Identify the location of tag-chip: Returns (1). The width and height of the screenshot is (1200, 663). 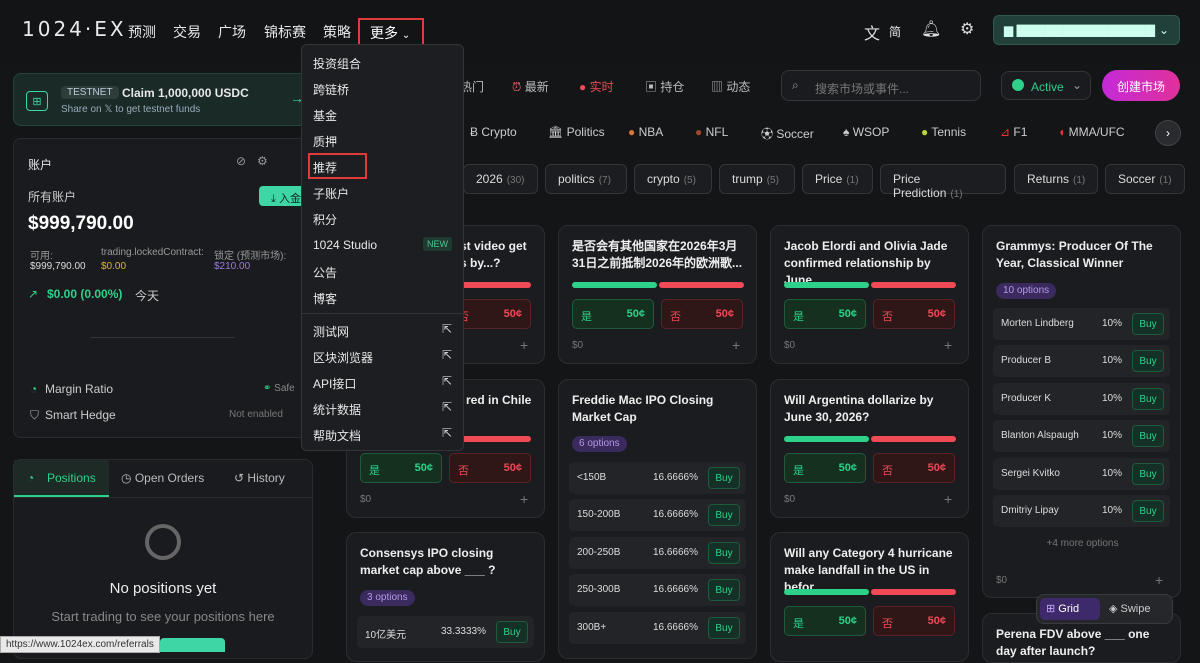
(1056, 179).